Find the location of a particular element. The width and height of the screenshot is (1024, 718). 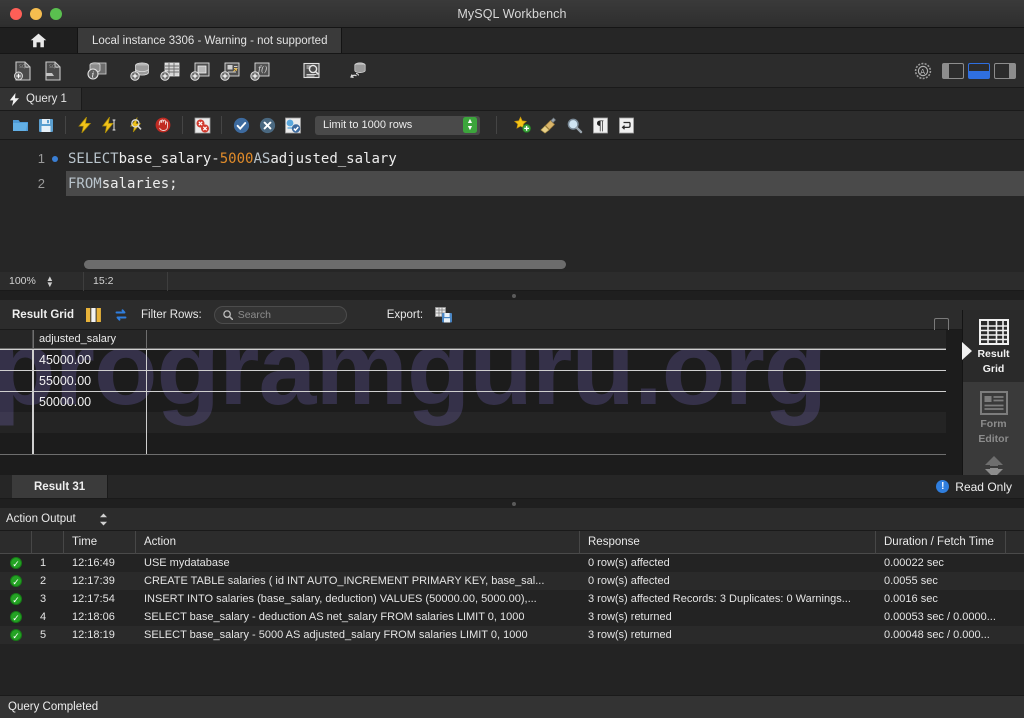

inspector-icon: i is located at coordinates (97, 71).